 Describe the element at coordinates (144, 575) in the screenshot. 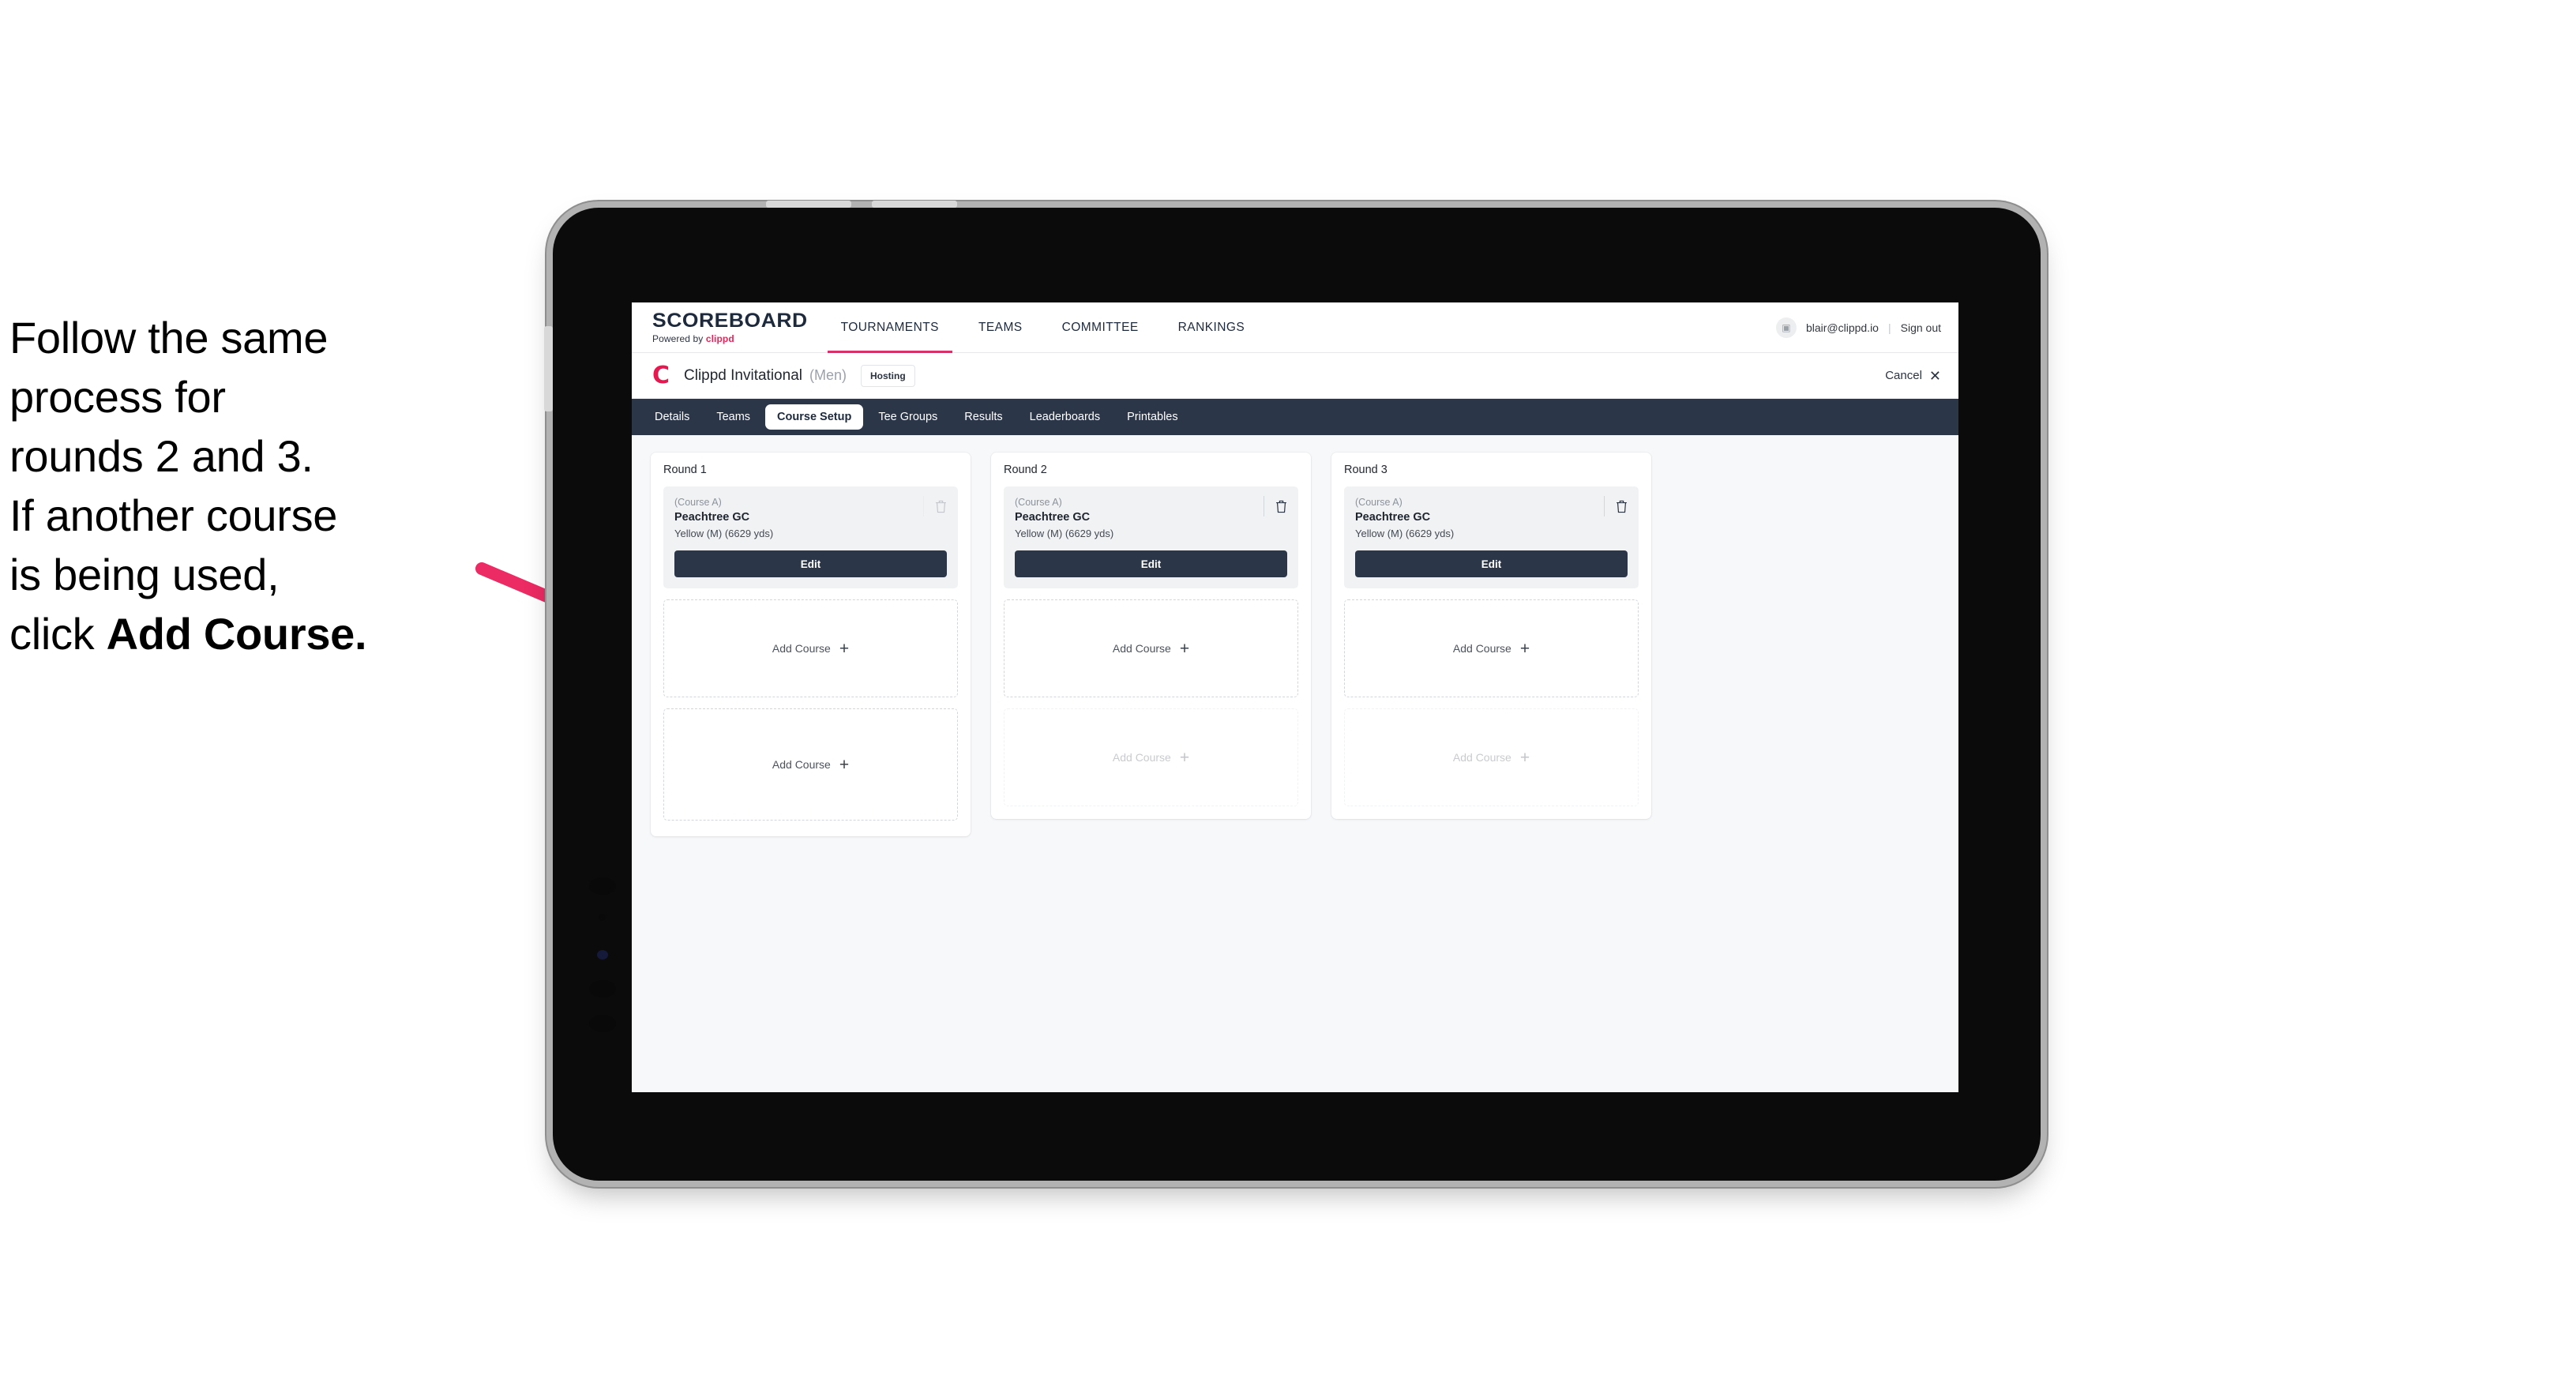

I see `caption-line-5: is being used,` at that location.